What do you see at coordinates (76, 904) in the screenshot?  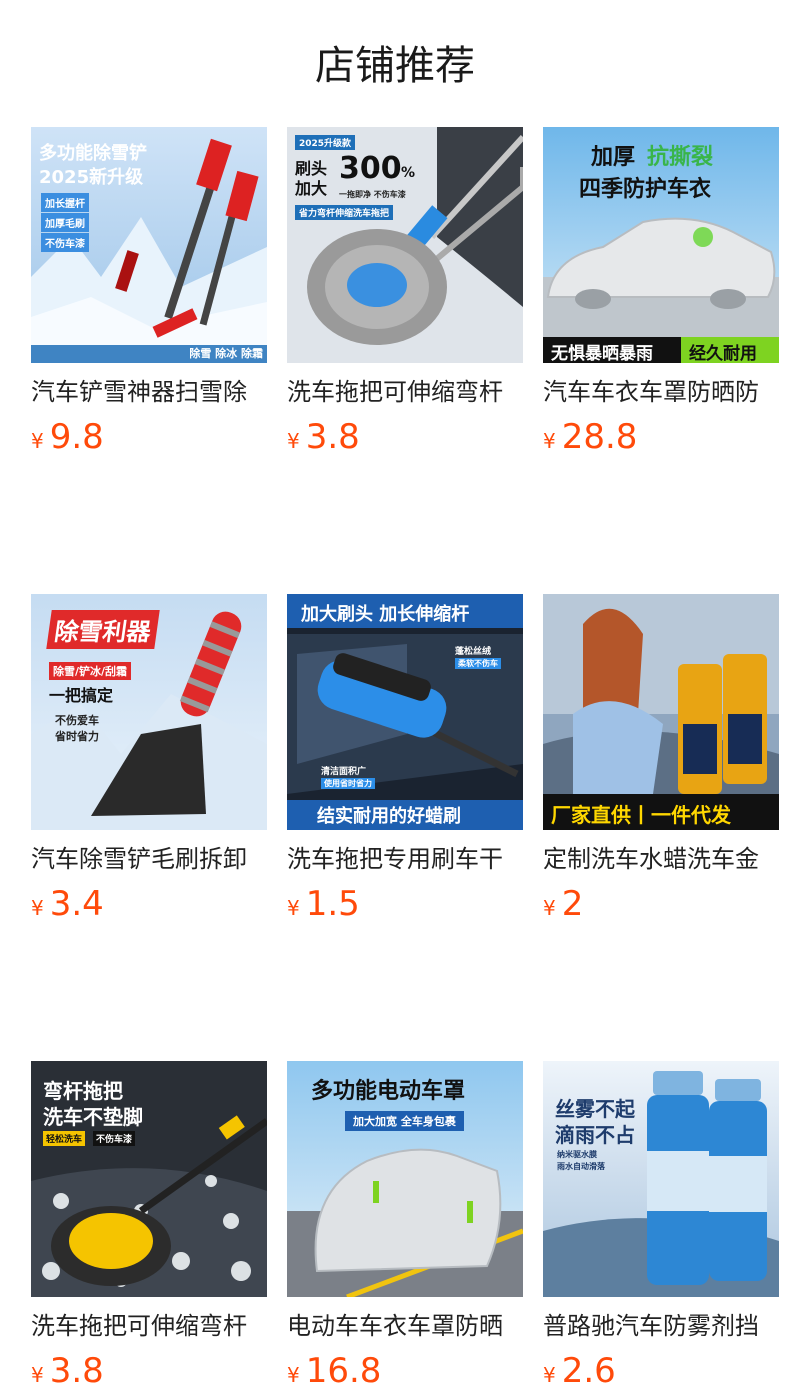 I see `price-value: 3.4` at bounding box center [76, 904].